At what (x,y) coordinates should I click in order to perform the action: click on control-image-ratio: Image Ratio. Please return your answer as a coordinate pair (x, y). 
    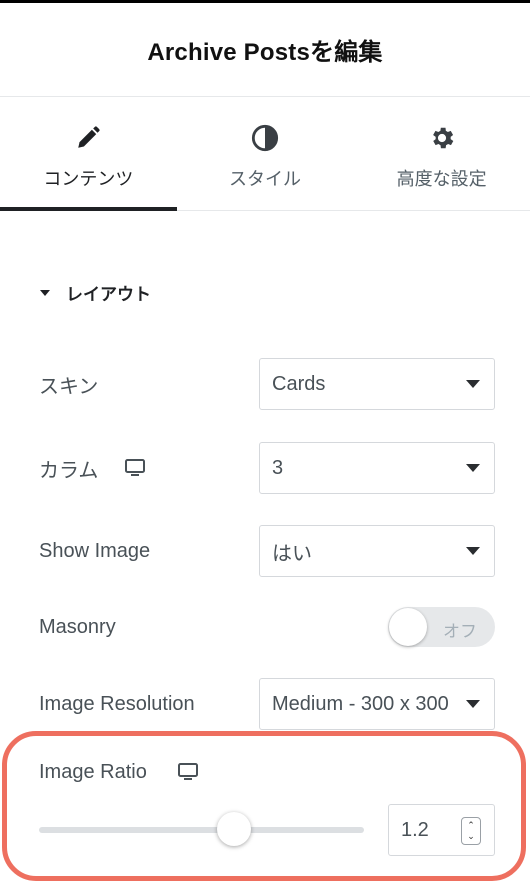
    Looking at the image, I should click on (267, 772).